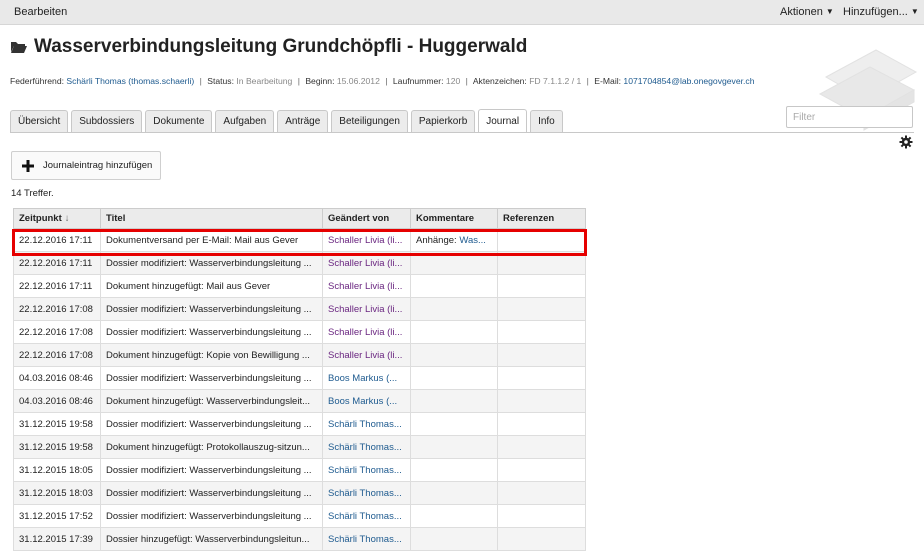 This screenshot has height=558, width=924. Describe the element at coordinates (443, 121) in the screenshot. I see `tab-trash: Papierkorb` at that location.